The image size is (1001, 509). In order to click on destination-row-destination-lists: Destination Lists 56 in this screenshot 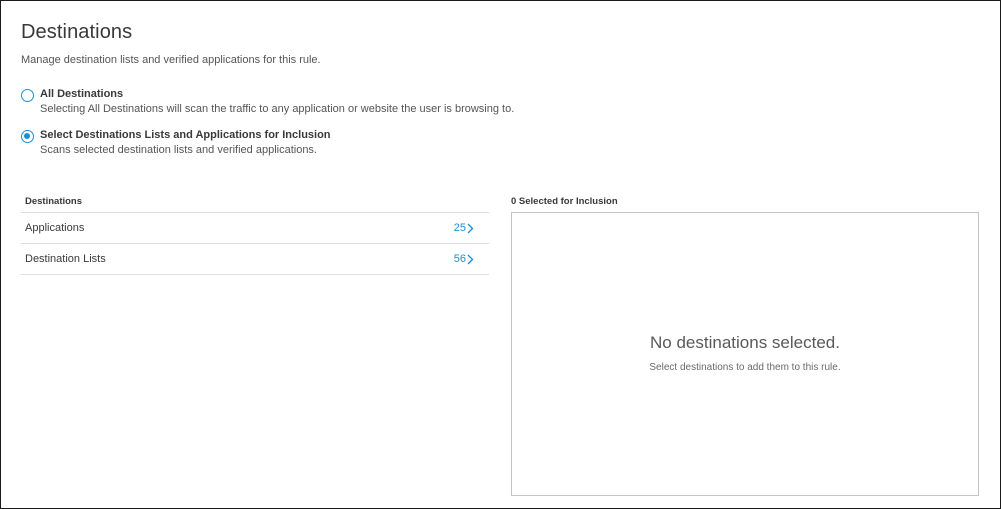, I will do `click(255, 259)`.